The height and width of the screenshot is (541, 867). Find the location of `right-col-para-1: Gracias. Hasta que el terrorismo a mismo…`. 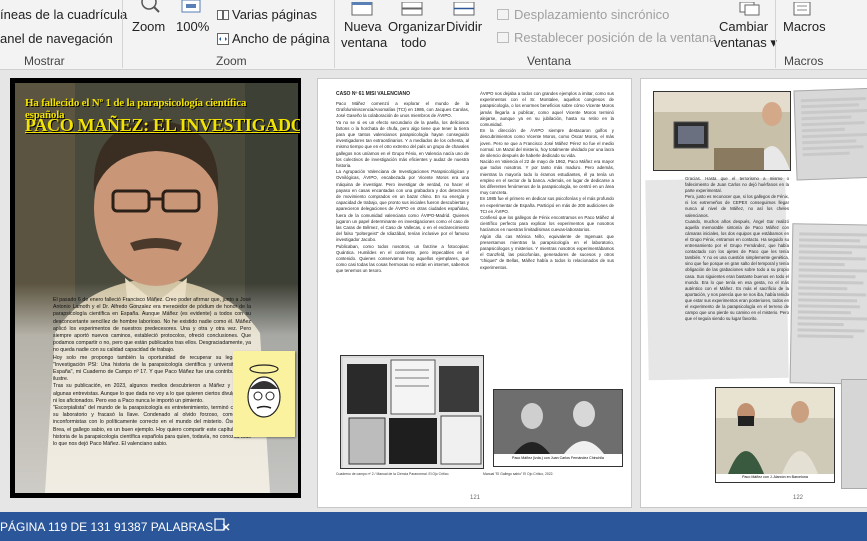

right-col-para-1: Gracias. Hasta que el terrorismo a mismo… is located at coordinates (737, 185).